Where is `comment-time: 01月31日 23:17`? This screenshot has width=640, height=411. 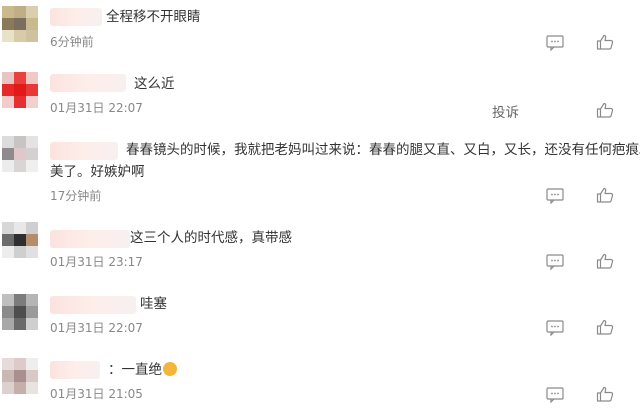 comment-time: 01月31日 23:17 is located at coordinates (96, 262).